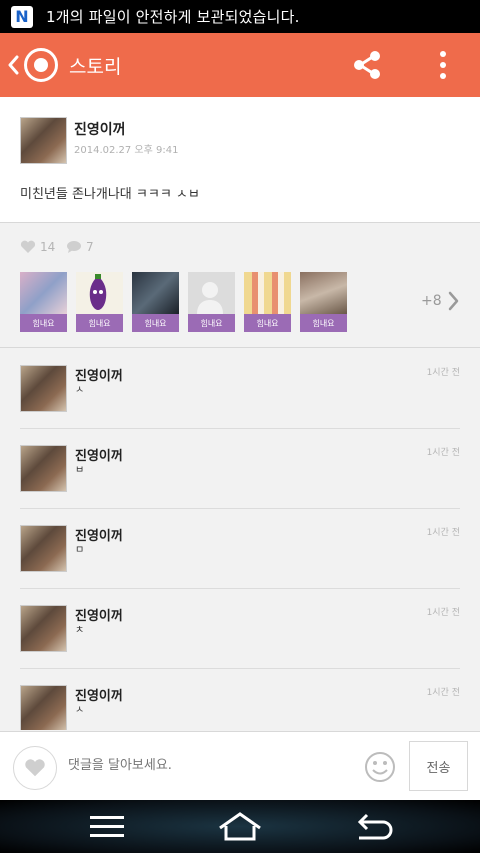 This screenshot has height=853, width=480. What do you see at coordinates (95, 66) in the screenshot?
I see `page-title: 스토리` at bounding box center [95, 66].